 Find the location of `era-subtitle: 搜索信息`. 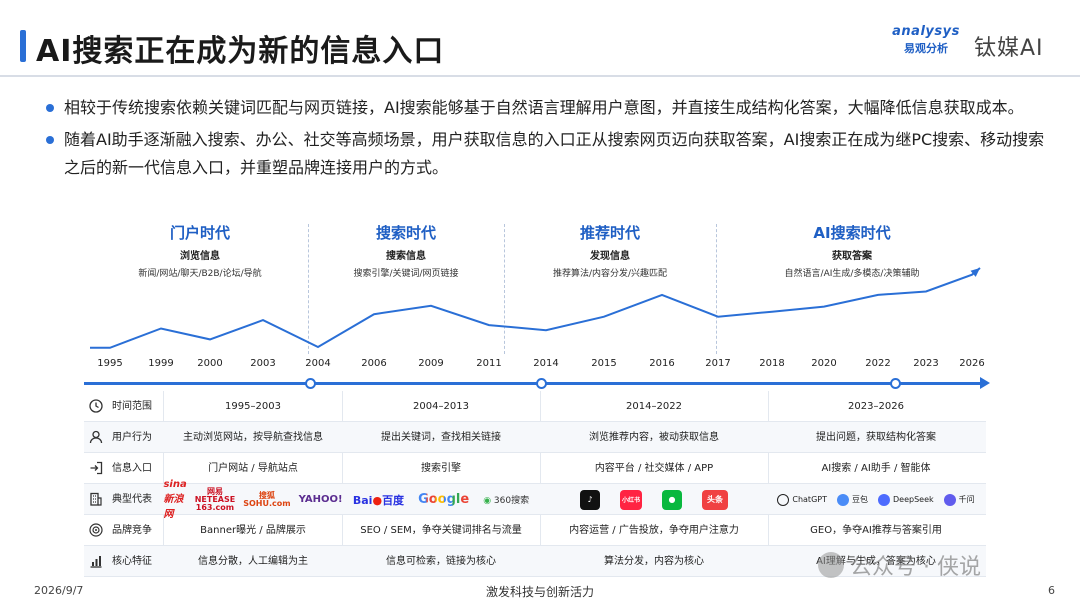

era-subtitle: 搜索信息 is located at coordinates (406, 256).